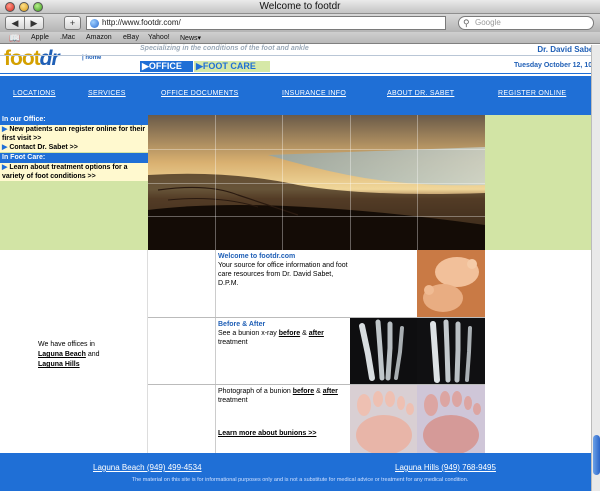 The height and width of the screenshot is (491, 600). I want to click on nav-about-dr-sabet: ABOUT DR. SABET, so click(420, 93).